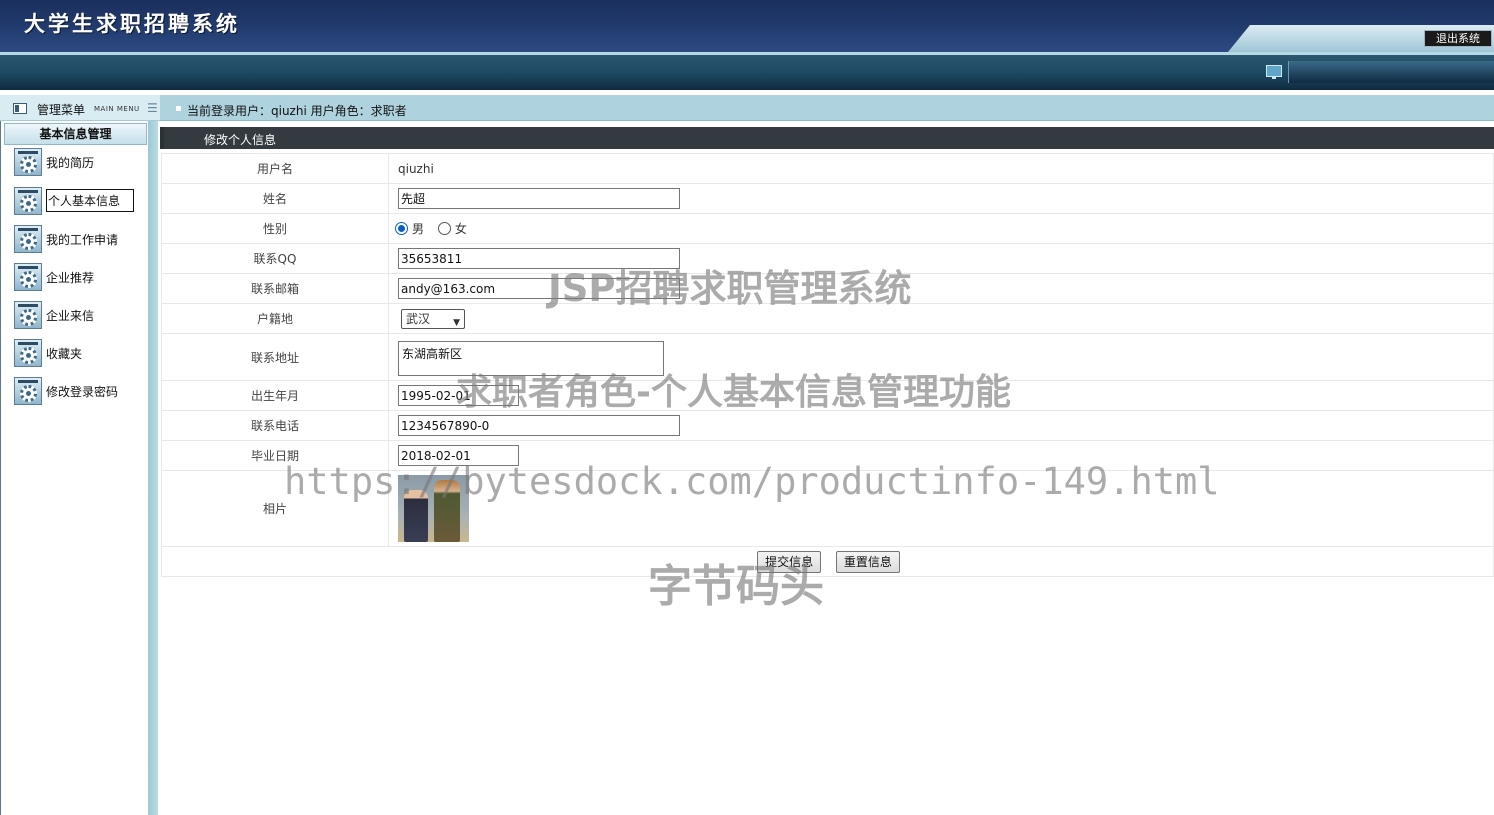 The height and width of the screenshot is (815, 1494). Describe the element at coordinates (539, 198) in the screenshot. I see `name-input` at that location.